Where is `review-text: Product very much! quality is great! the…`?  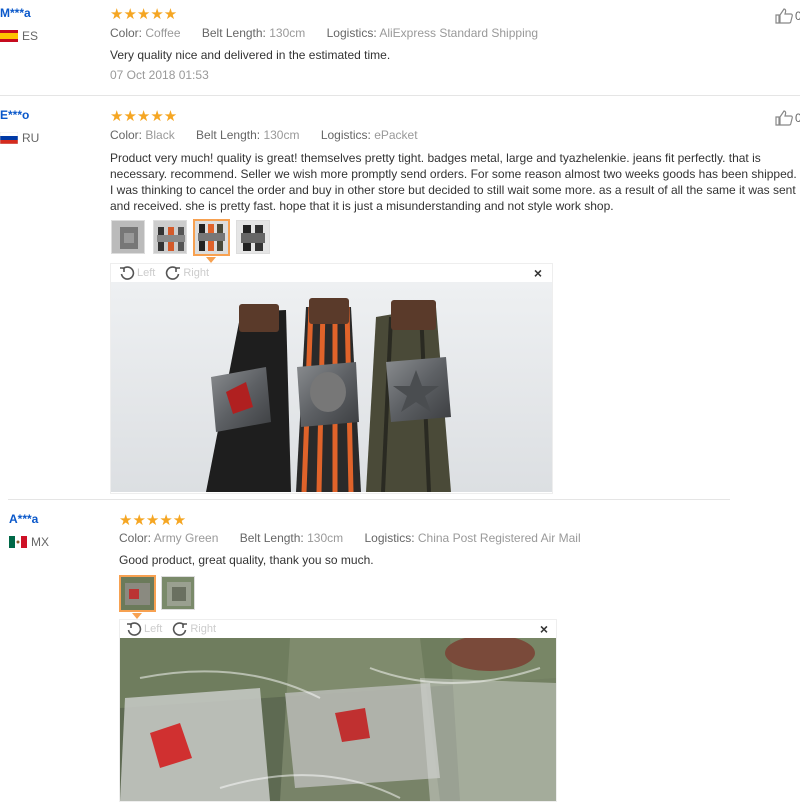 review-text: Product very much! quality is great! the… is located at coordinates (453, 182).